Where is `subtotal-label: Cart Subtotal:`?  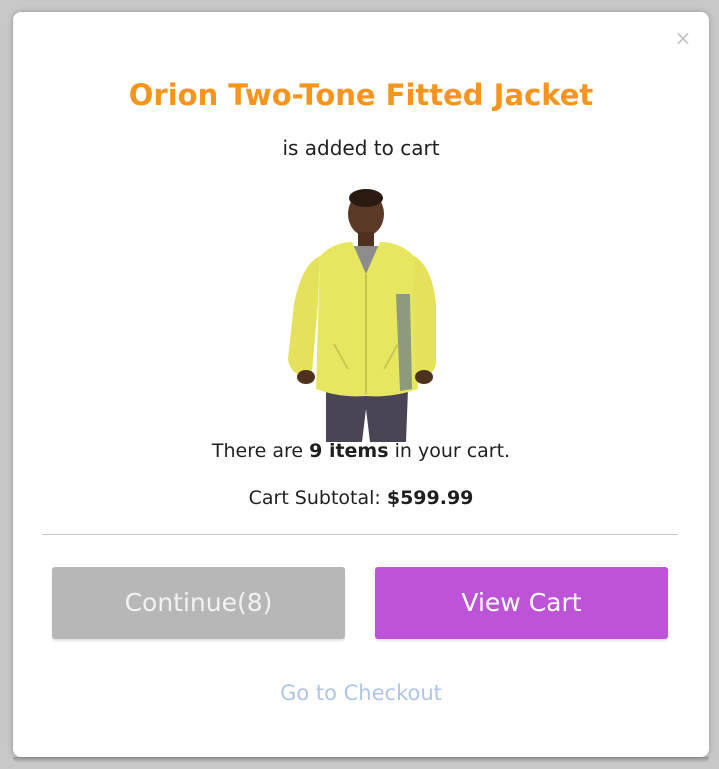 subtotal-label: Cart Subtotal: is located at coordinates (317, 498).